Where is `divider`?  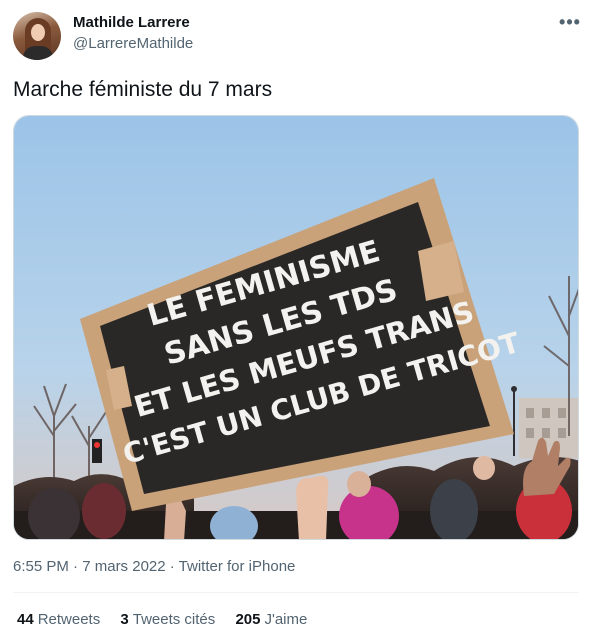 divider is located at coordinates (296, 592).